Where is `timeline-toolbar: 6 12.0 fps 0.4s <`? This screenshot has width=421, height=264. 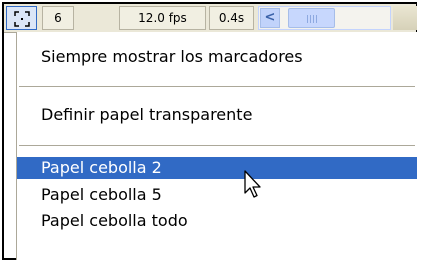 timeline-toolbar: 6 12.0 fps 0.4s < is located at coordinates (210, 18).